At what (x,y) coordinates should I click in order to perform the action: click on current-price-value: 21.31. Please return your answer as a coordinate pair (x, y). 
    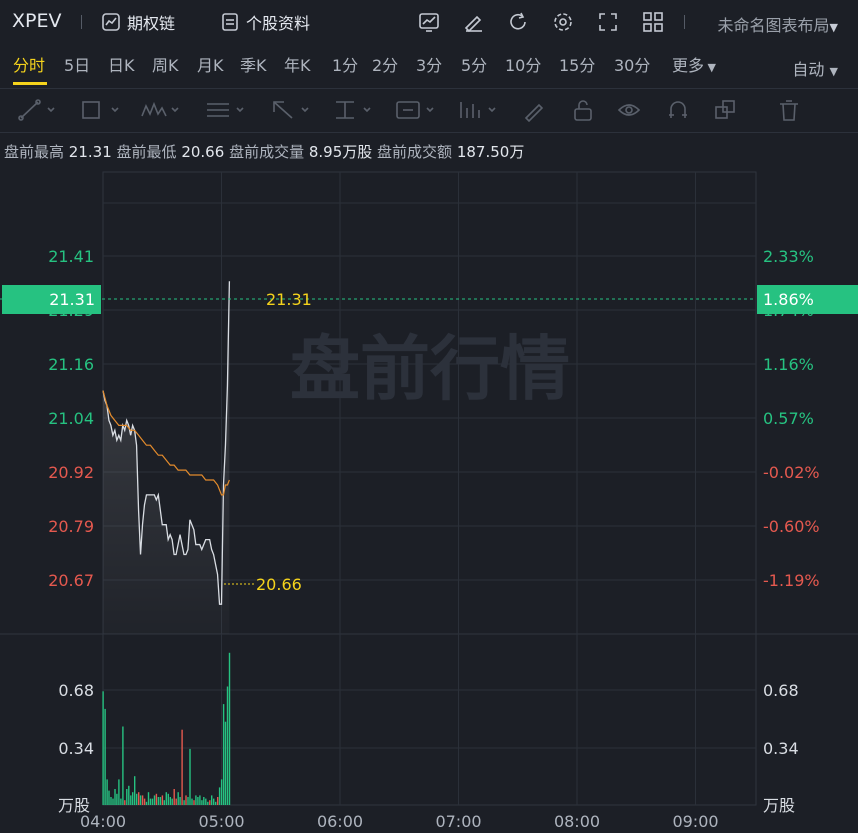
    Looking at the image, I should click on (72, 299).